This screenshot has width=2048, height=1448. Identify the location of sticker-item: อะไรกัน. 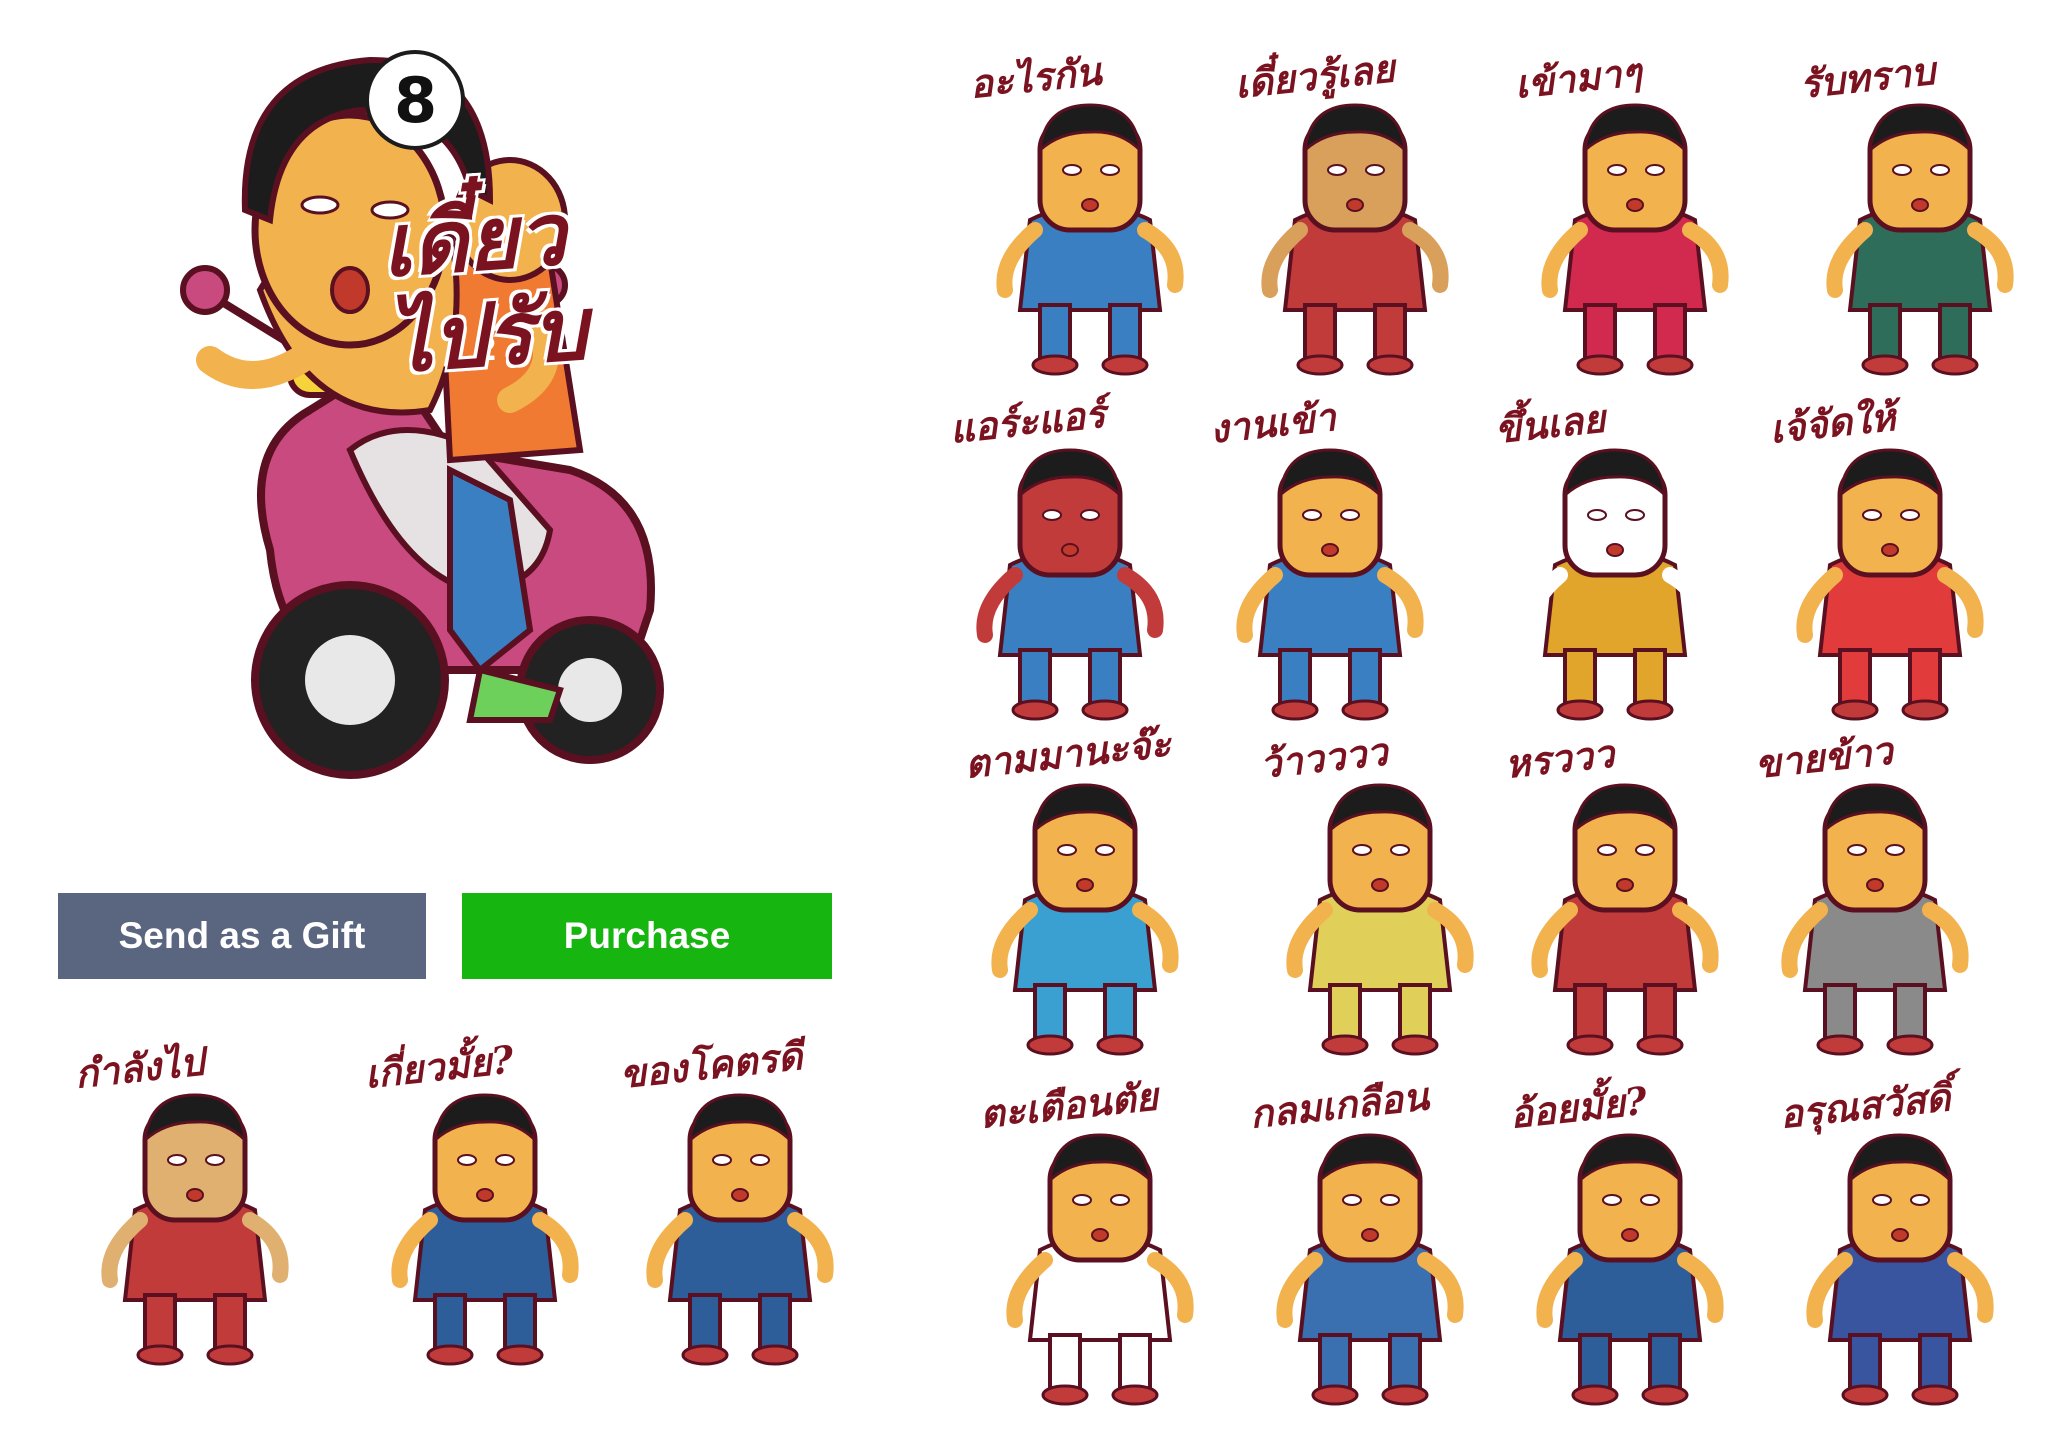
(1090, 214).